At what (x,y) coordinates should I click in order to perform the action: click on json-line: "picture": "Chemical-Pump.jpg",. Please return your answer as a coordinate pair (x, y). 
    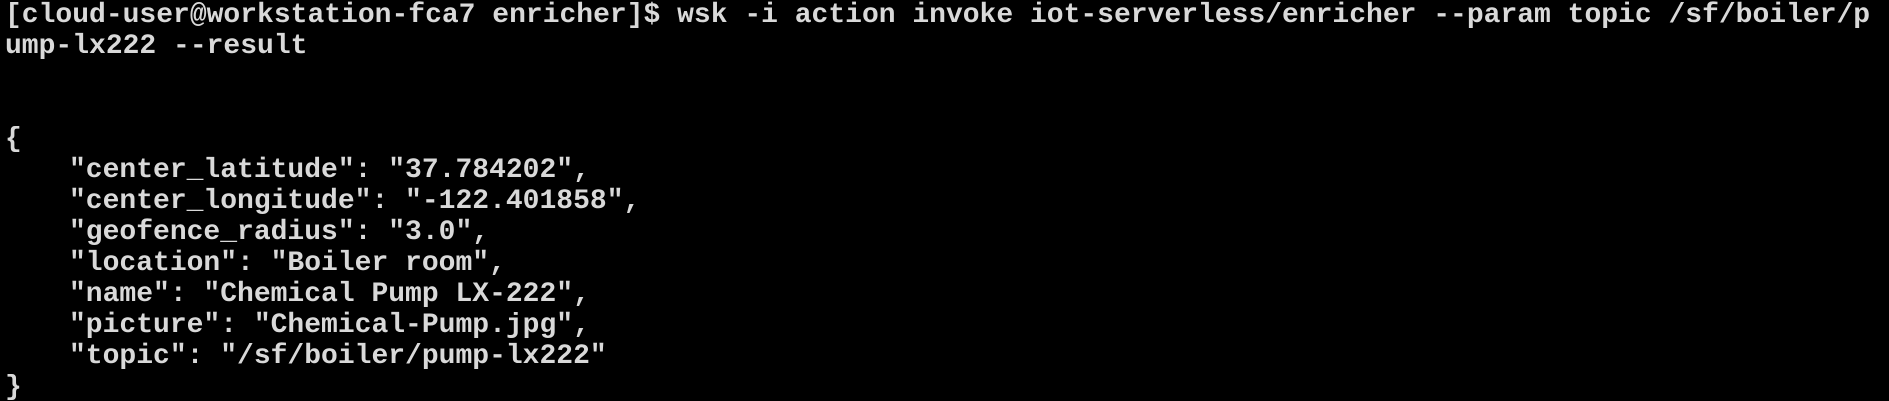
    Looking at the image, I should click on (297, 325).